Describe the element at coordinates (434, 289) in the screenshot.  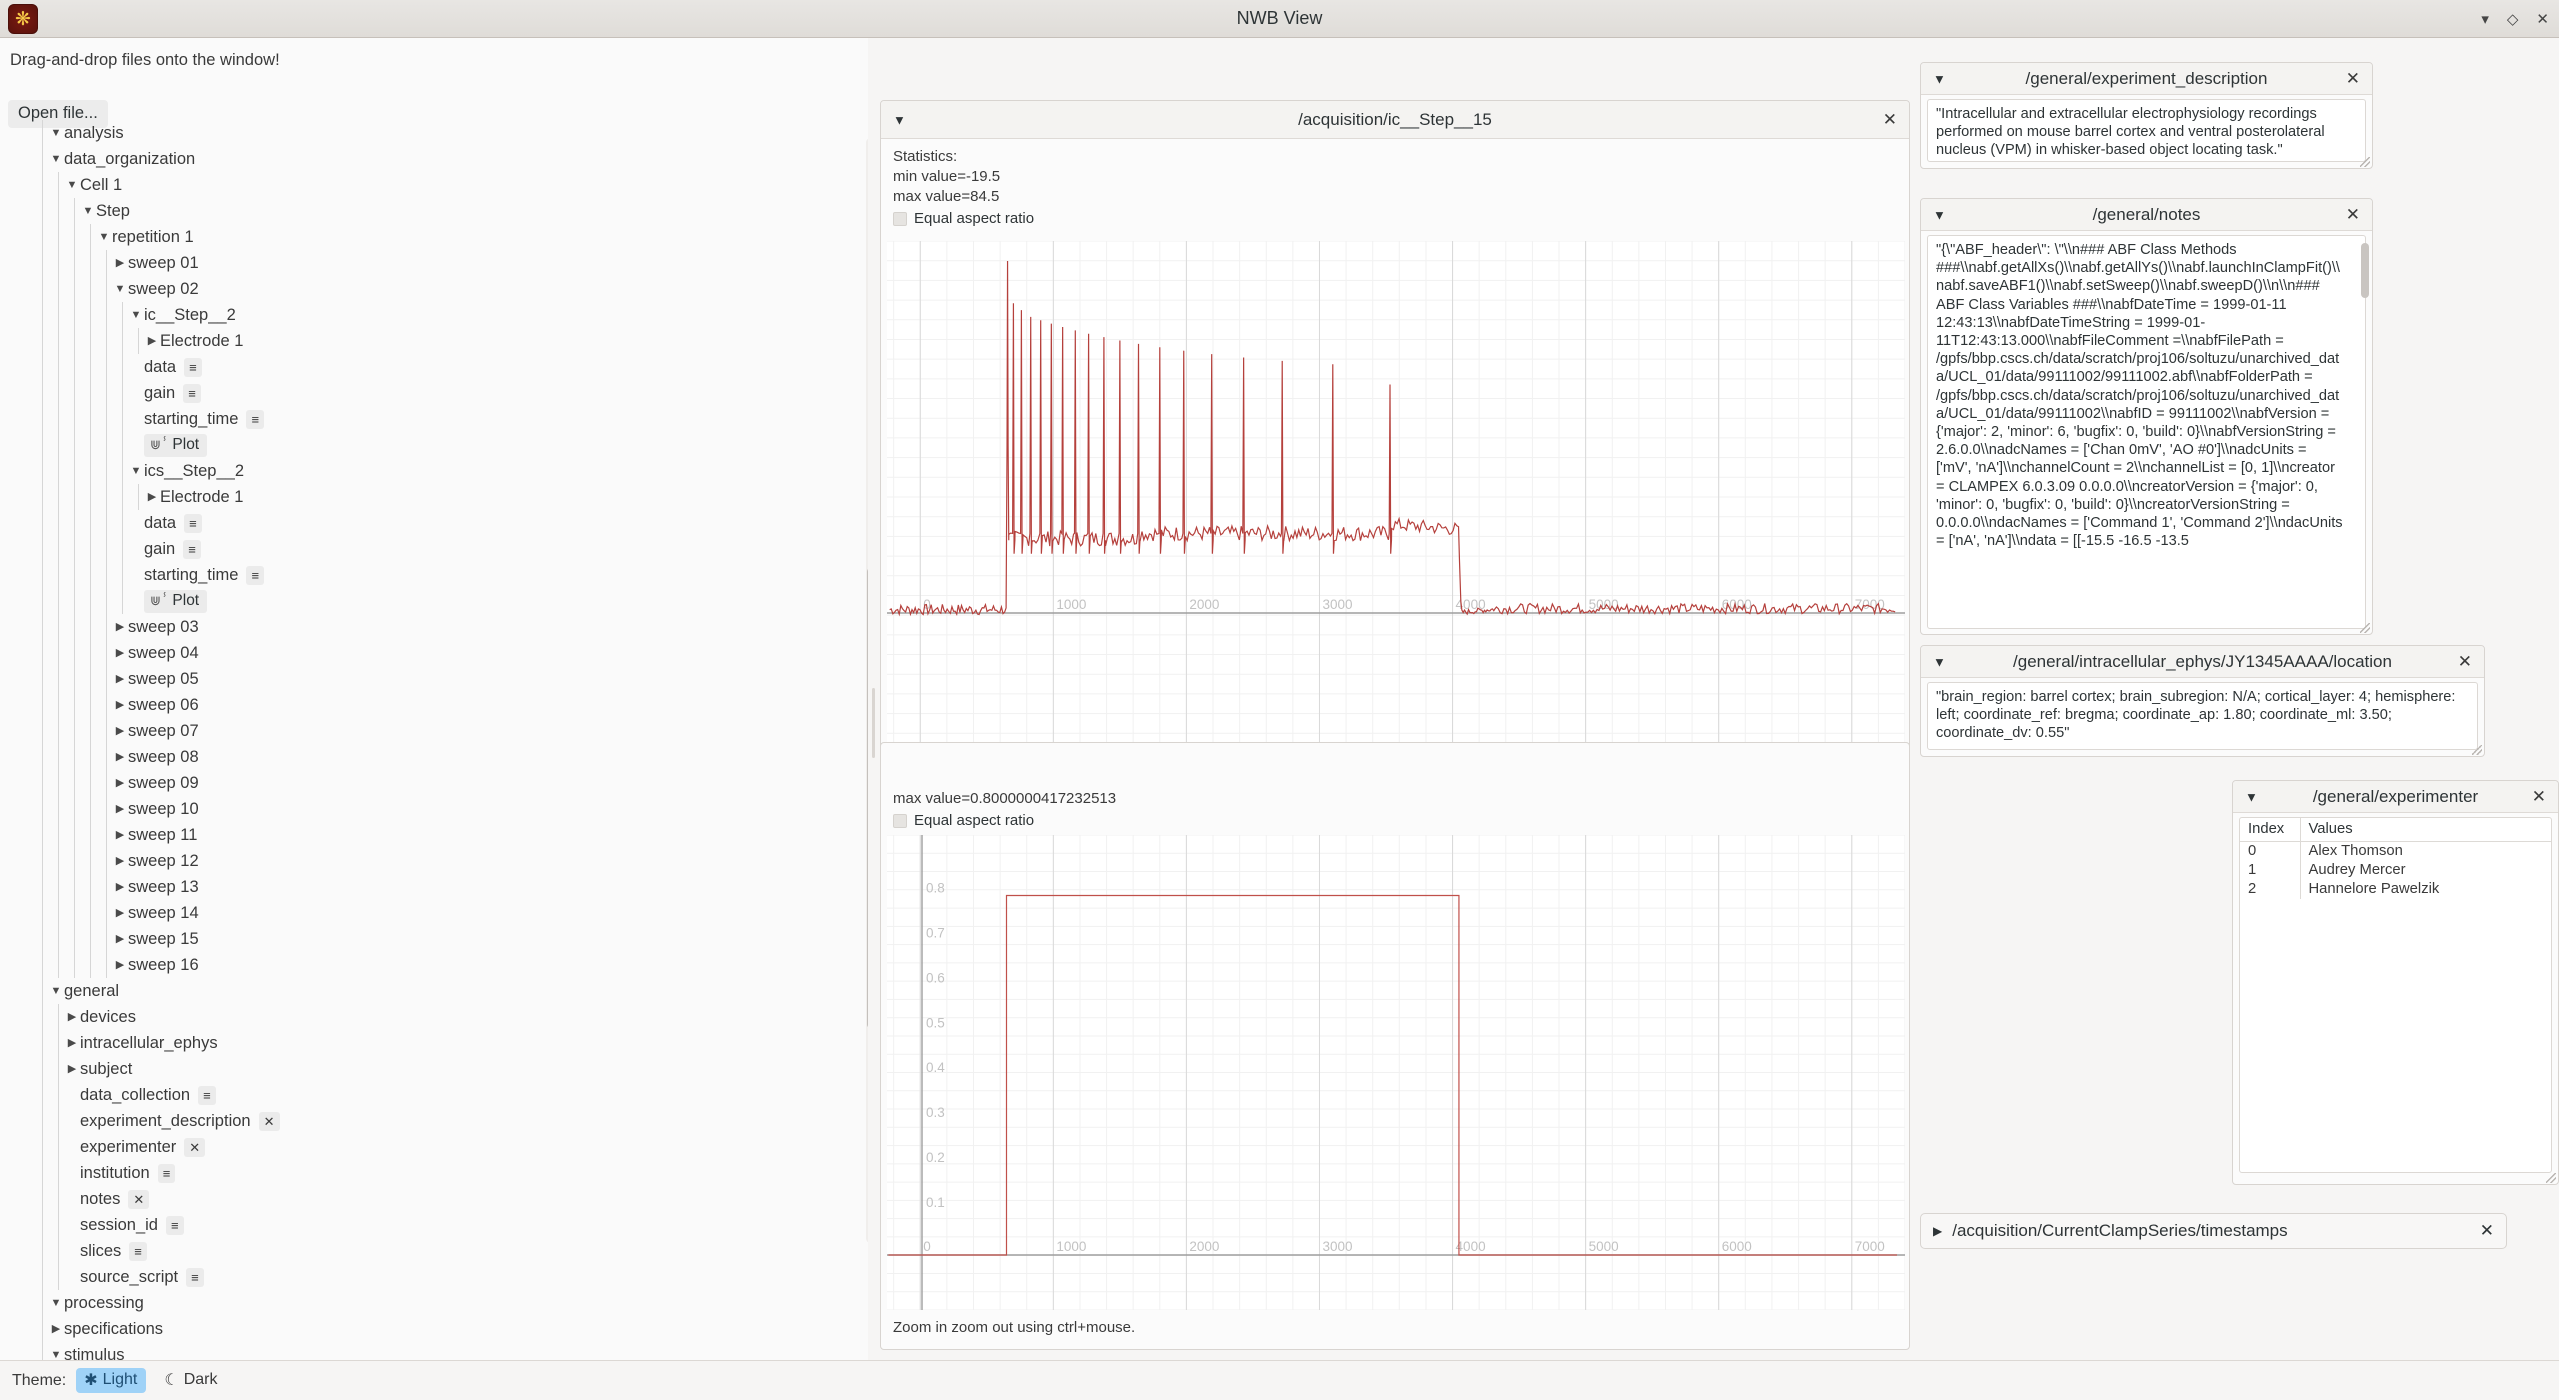
I see `tree-item-sweep-02: ▼ sweep 02` at that location.